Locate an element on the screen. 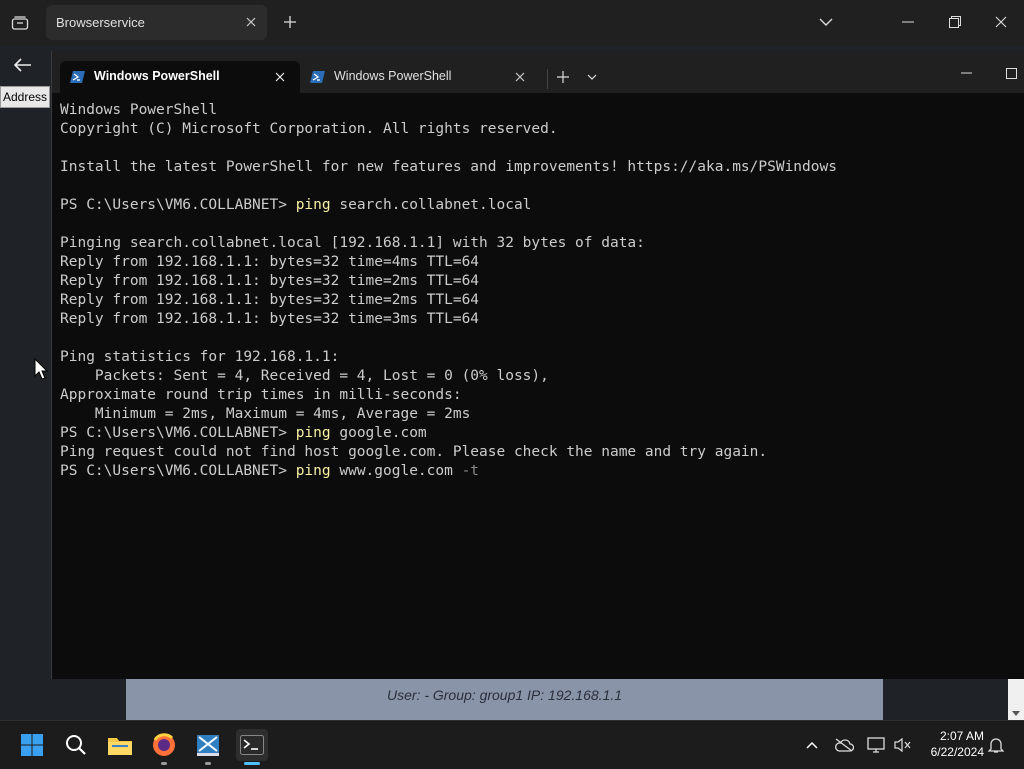 The image size is (1024, 769). close-window-button is located at coordinates (1001, 22).